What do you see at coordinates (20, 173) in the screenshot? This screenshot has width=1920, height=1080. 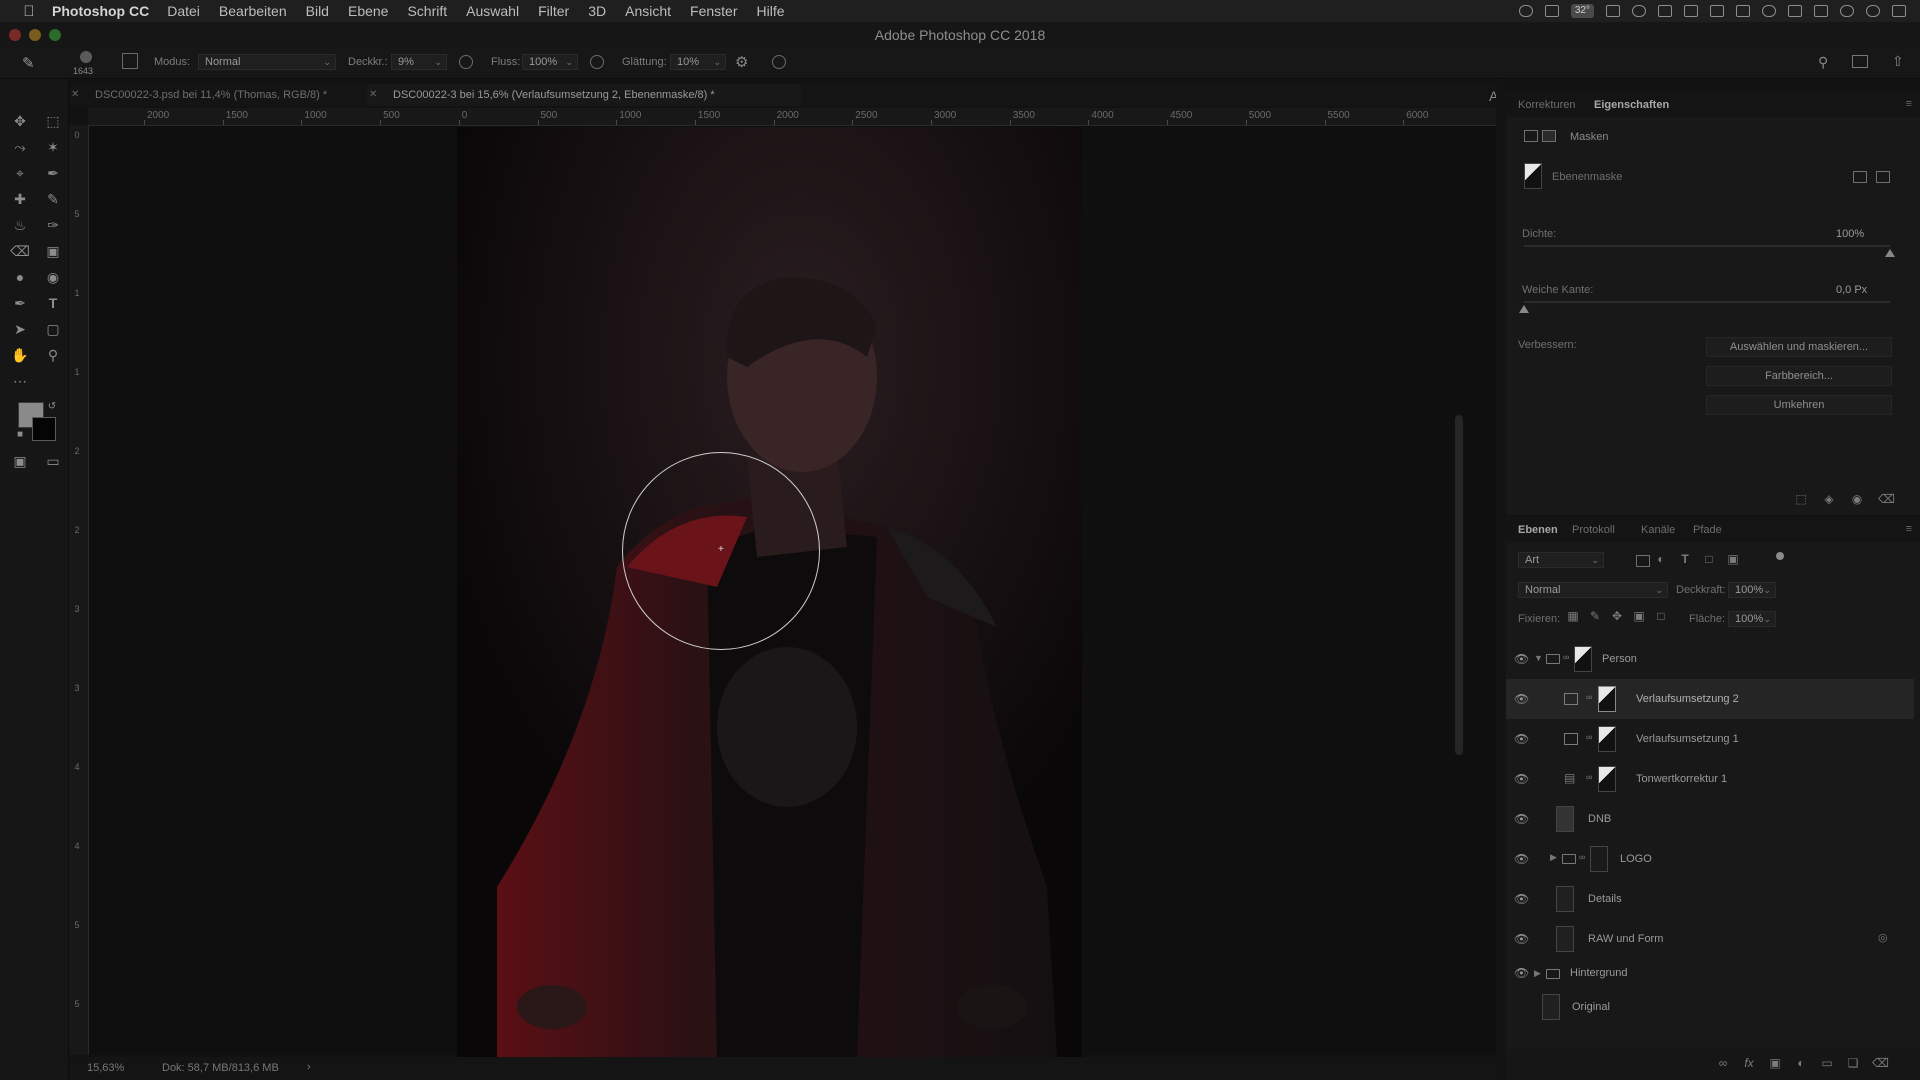 I see `crop-tool-icon: ⌖` at bounding box center [20, 173].